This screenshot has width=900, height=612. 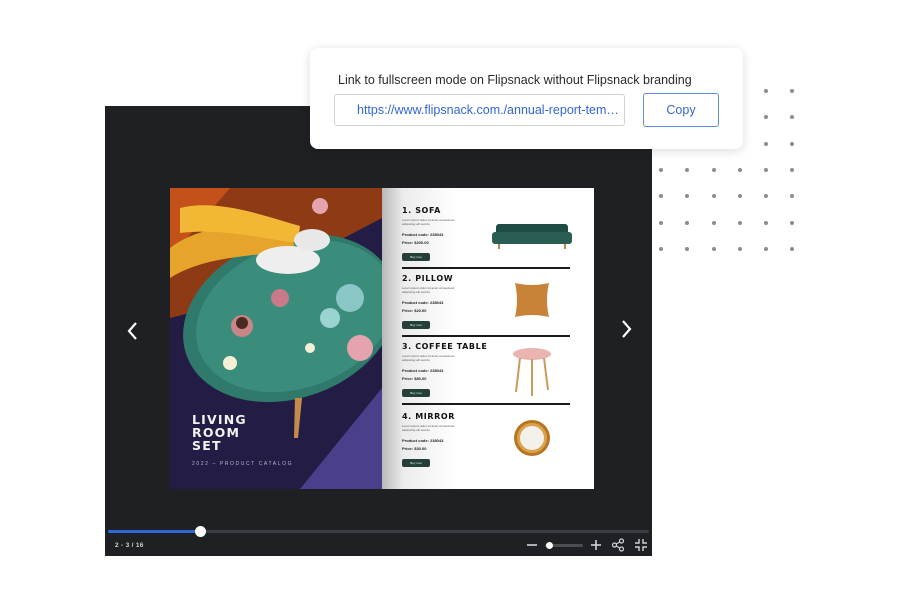 What do you see at coordinates (378, 541) in the screenshot?
I see `viewer-controls: 2 - 3 / 16` at bounding box center [378, 541].